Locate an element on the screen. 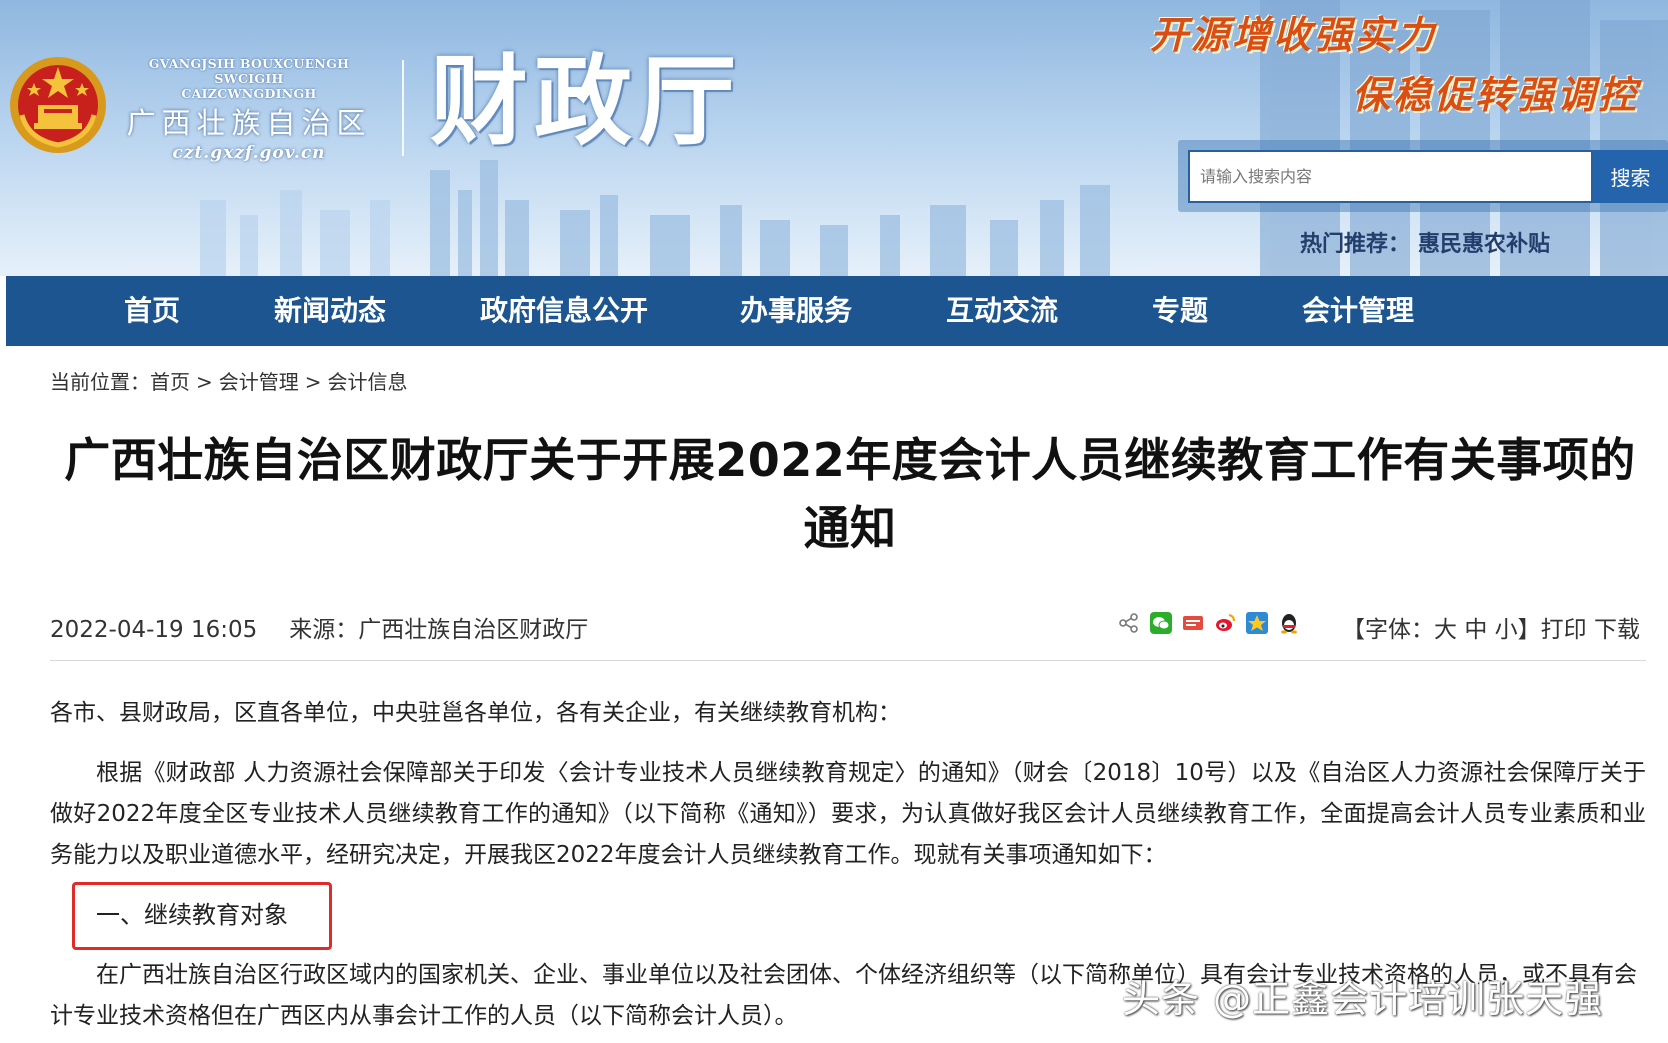 The width and height of the screenshot is (1668, 1043). breadcrumb-accounting: 会计管理 is located at coordinates (259, 382).